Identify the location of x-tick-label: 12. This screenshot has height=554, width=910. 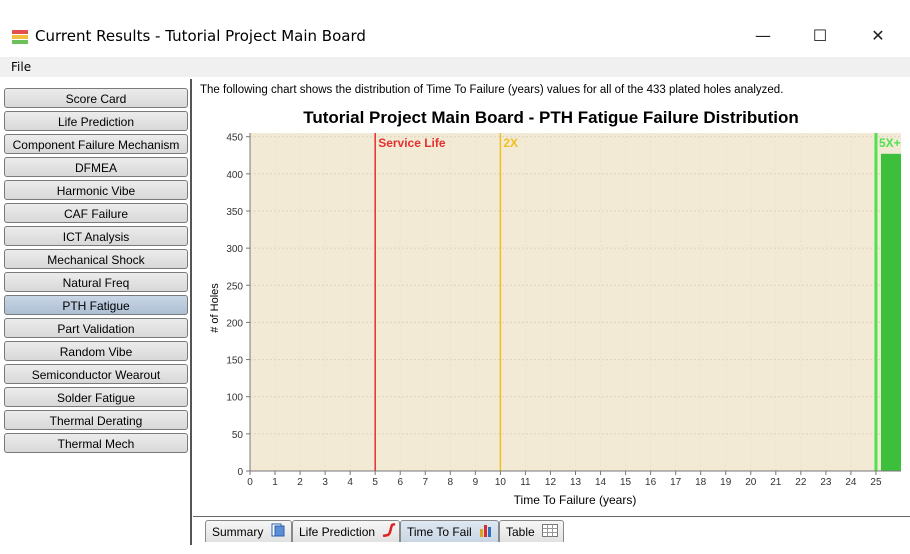
(551, 482).